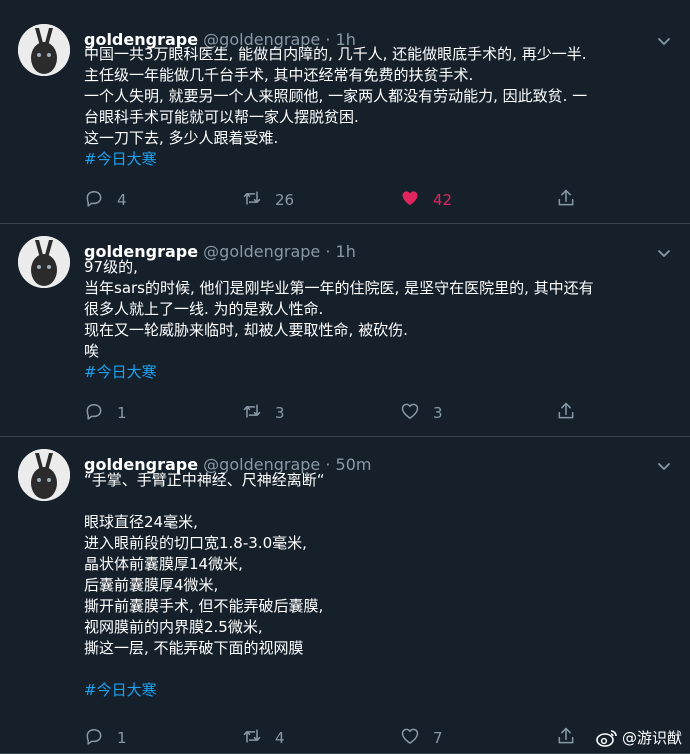 The image size is (690, 754). What do you see at coordinates (280, 413) in the screenshot?
I see `retweet-count: 3` at bounding box center [280, 413].